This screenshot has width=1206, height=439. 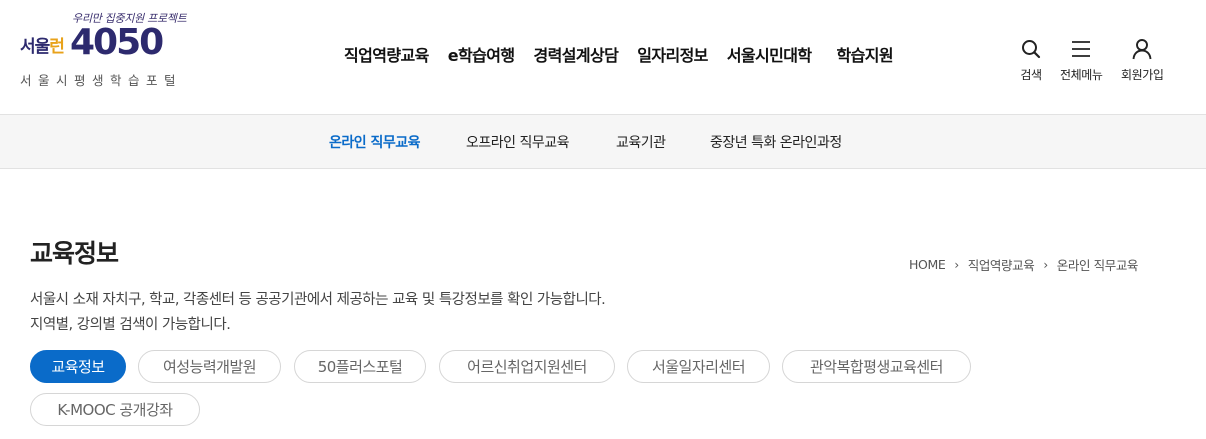 I want to click on sub-navigation: 온라인 직무교육 오프라인 직무교육 교육기관 중장년 특화 온라인과정, so click(x=603, y=141).